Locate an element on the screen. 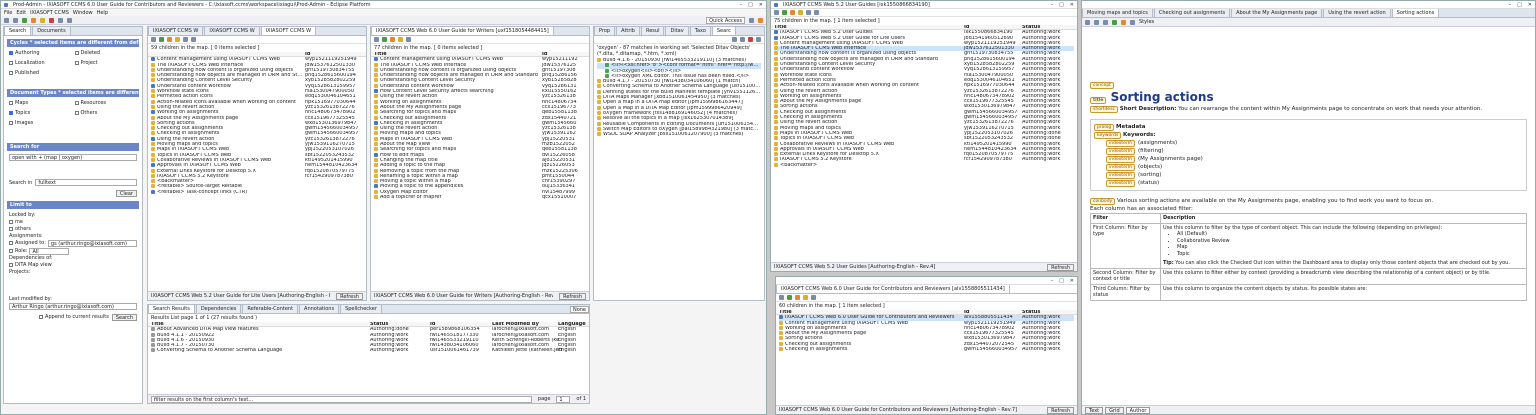 Image resolution: width=1536 pixels, height=415 pixels. expand-icon is located at coordinates (776, 12).